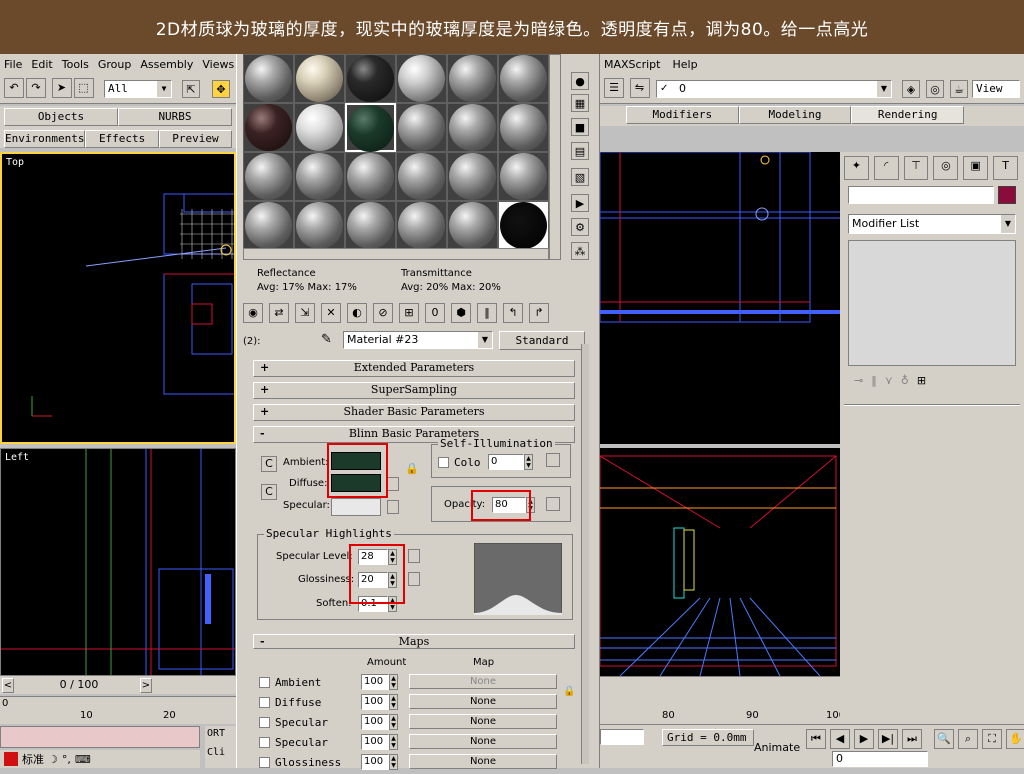 This screenshot has height=774, width=1024. Describe the element at coordinates (856, 168) in the screenshot. I see `create-tab-icon: ✦` at that location.